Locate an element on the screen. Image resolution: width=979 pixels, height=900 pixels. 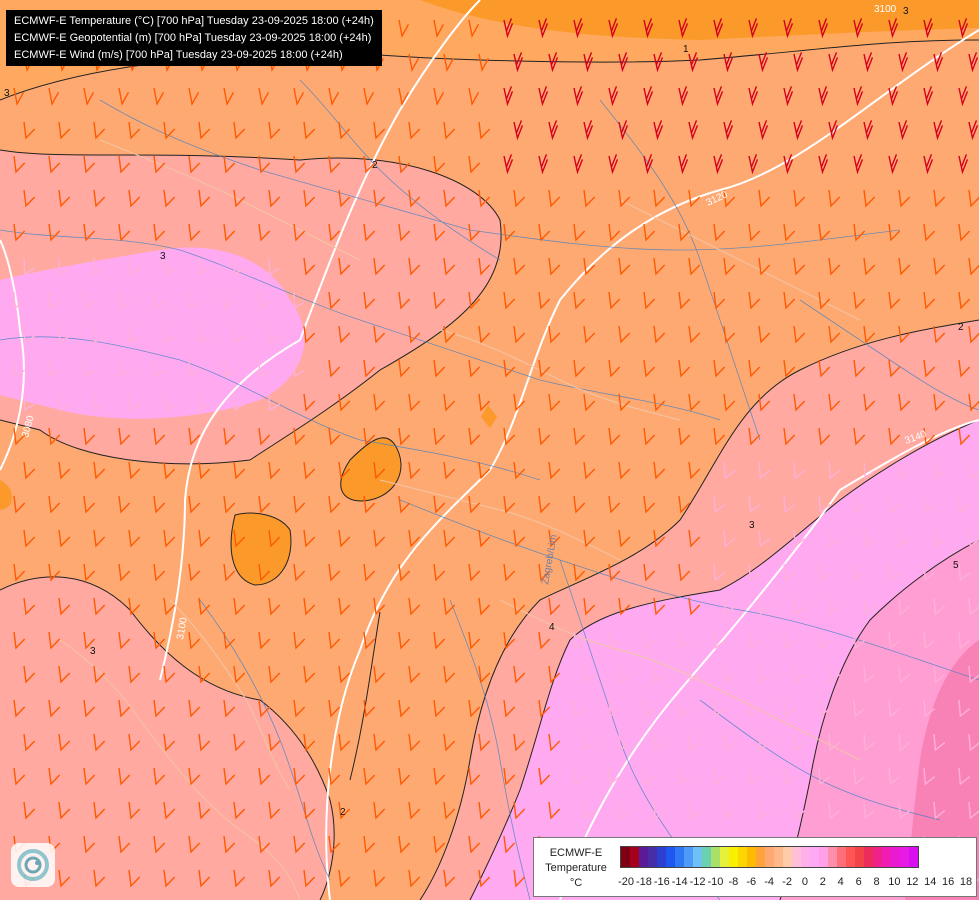
legend-tick-label: -2 is located at coordinates (787, 882).